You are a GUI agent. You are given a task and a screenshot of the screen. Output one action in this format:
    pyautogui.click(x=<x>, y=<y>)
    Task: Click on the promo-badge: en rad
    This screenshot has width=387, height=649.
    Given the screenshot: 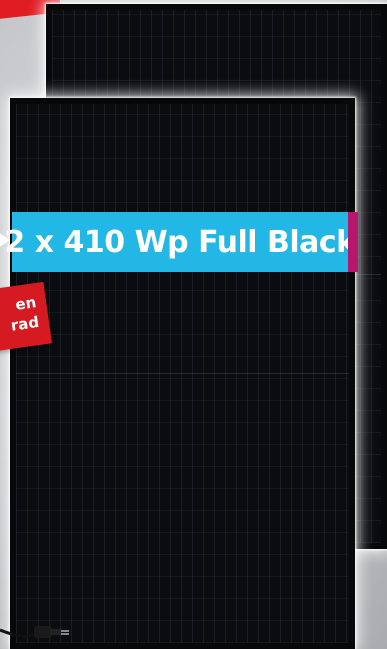 What is the action you would take?
    pyautogui.click(x=26, y=317)
    